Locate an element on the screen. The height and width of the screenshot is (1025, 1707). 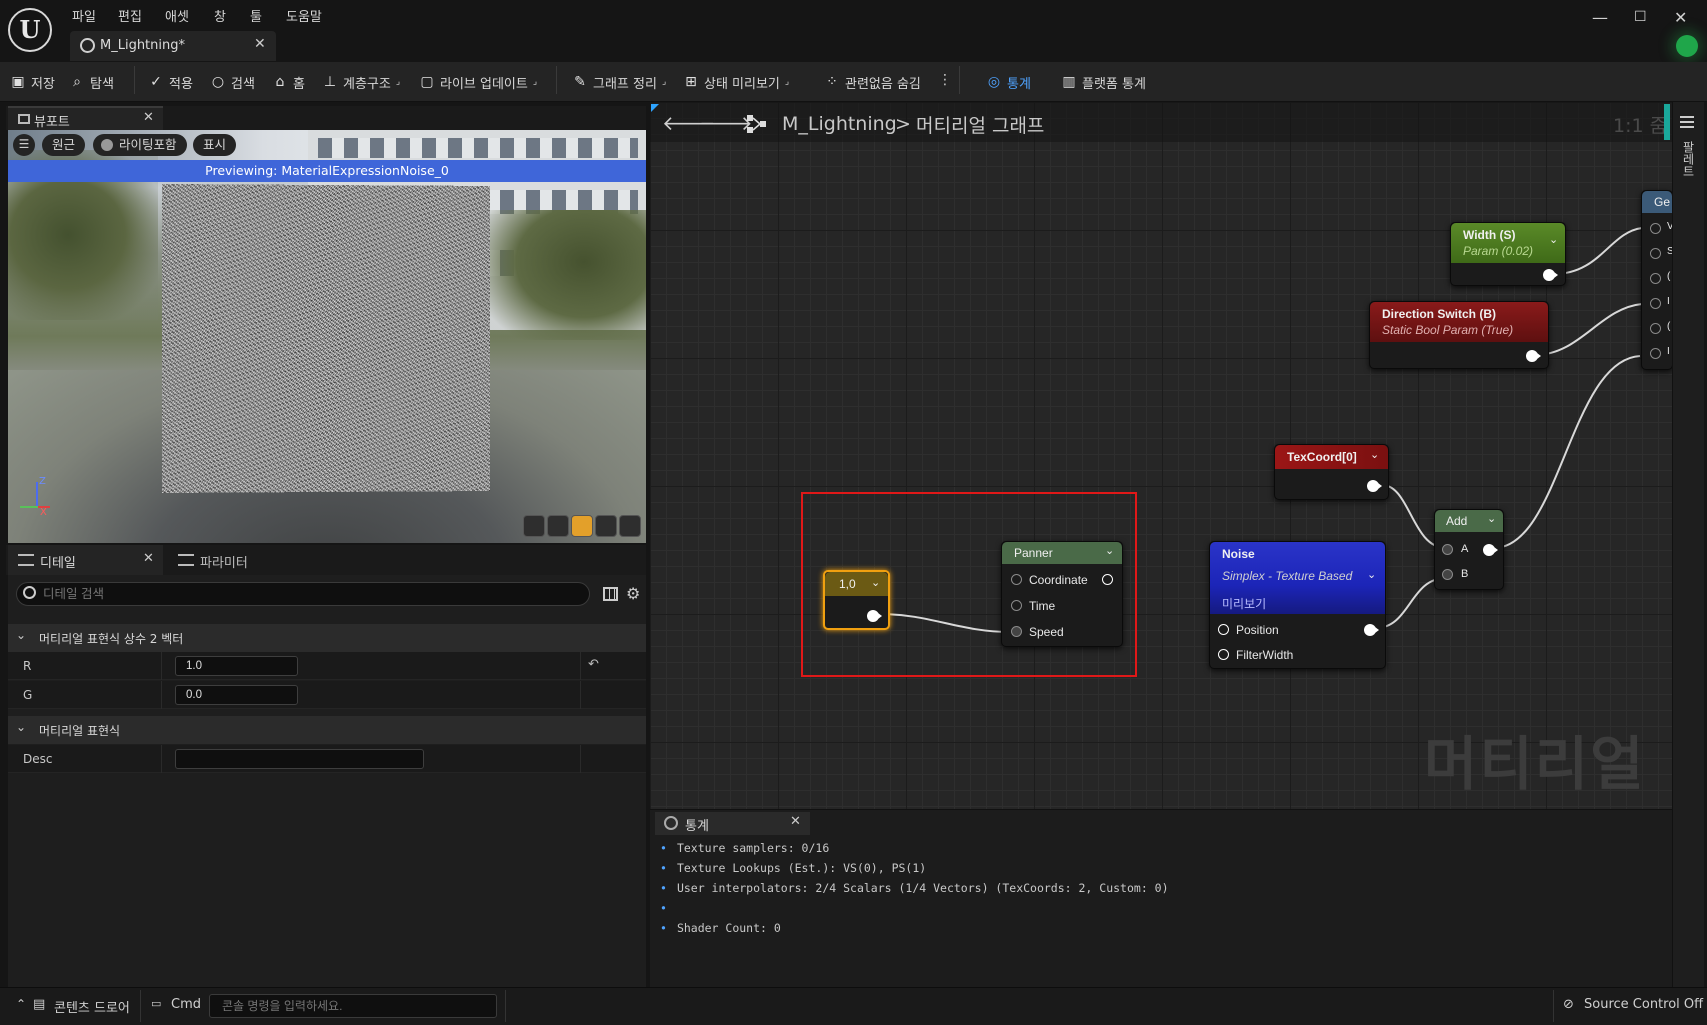
tab-parameters: 파라미터 is located at coordinates (240, 560).